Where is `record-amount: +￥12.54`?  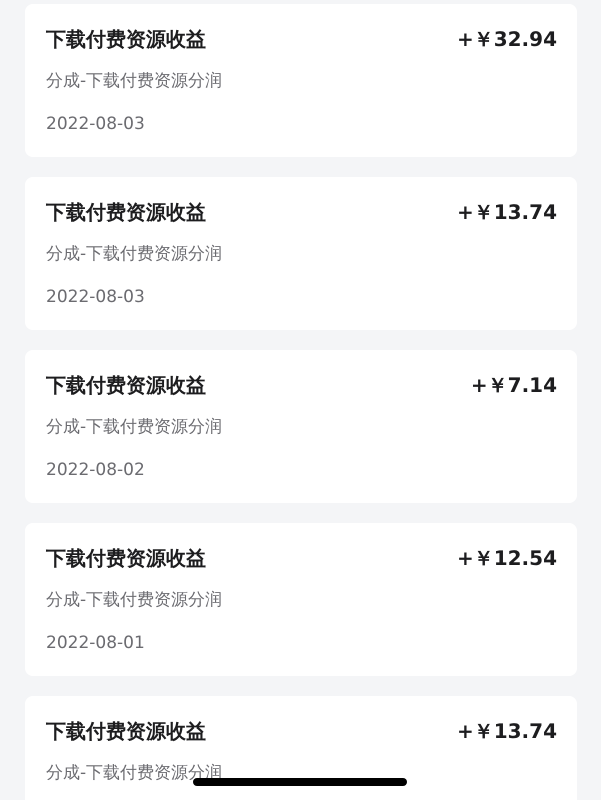
record-amount: +￥12.54 is located at coordinates (506, 558).